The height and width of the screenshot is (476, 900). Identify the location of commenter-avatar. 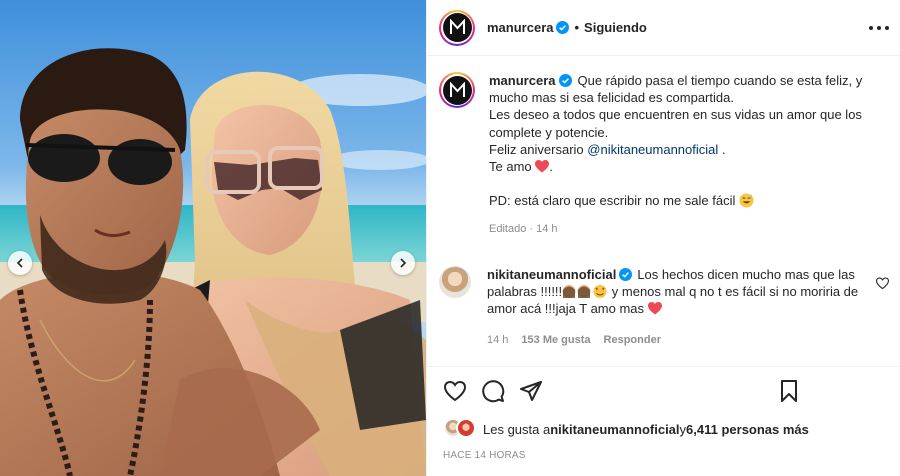
(455, 282).